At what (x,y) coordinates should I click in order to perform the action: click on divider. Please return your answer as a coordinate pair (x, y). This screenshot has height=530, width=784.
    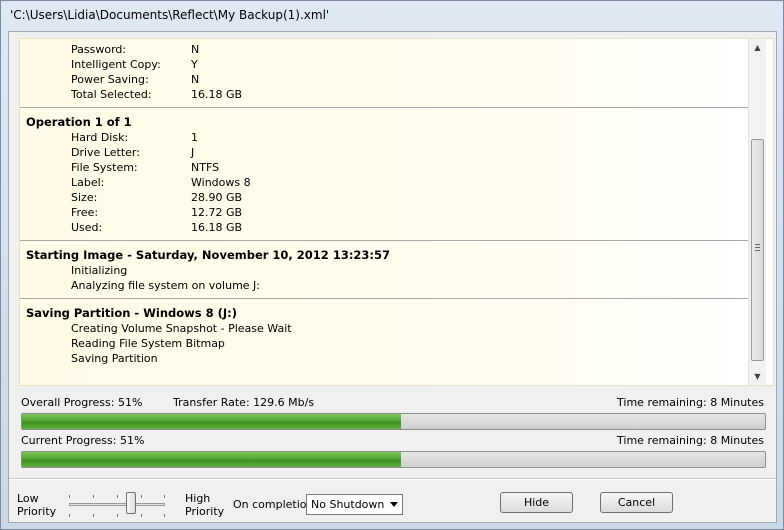
    Looking at the image, I should click on (392, 479).